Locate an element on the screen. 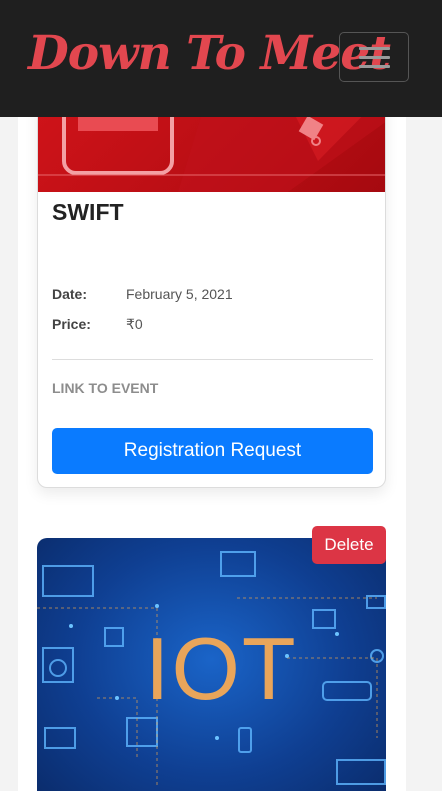  navbar: Down To Meet is located at coordinates (221, 58).